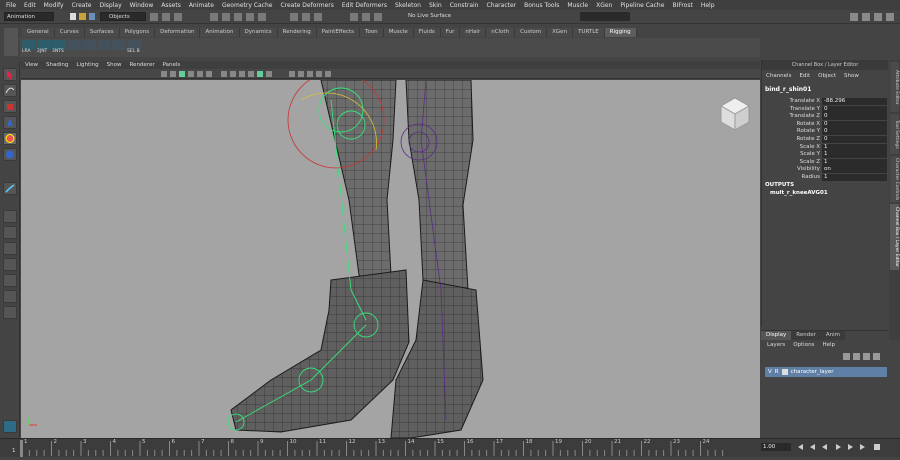  Describe the element at coordinates (894, 237) in the screenshot. I see `channel-box-tab: Channel Box / Layer Editor` at that location.